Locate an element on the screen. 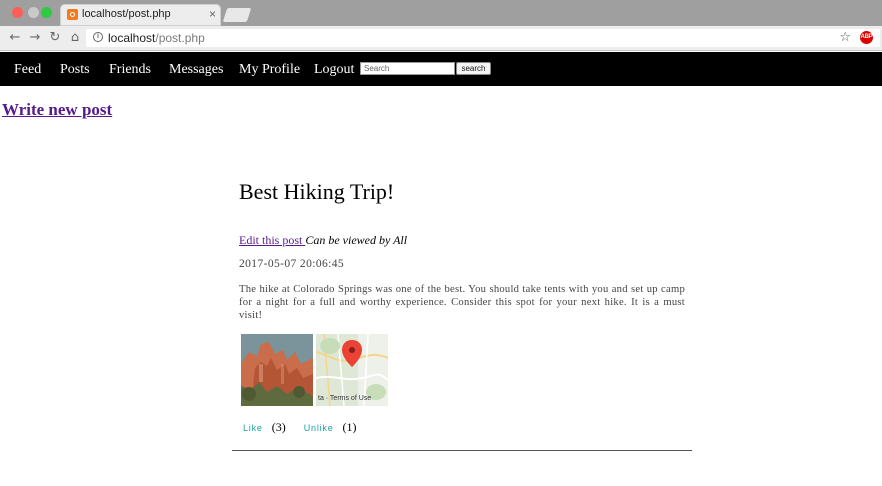 The height and width of the screenshot is (486, 882). post-divider is located at coordinates (462, 450).